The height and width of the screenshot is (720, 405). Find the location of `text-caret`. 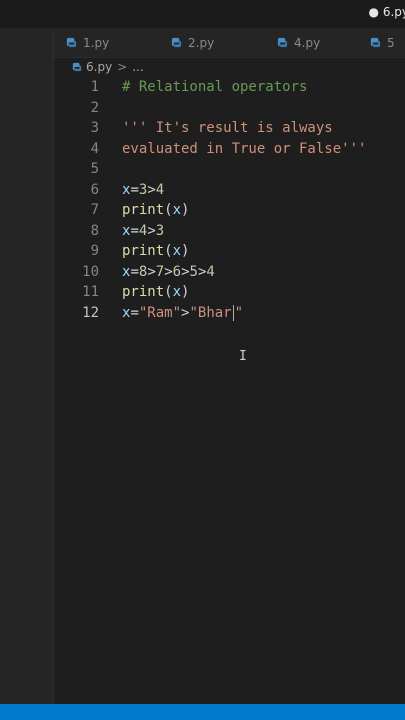

text-caret is located at coordinates (233, 312).